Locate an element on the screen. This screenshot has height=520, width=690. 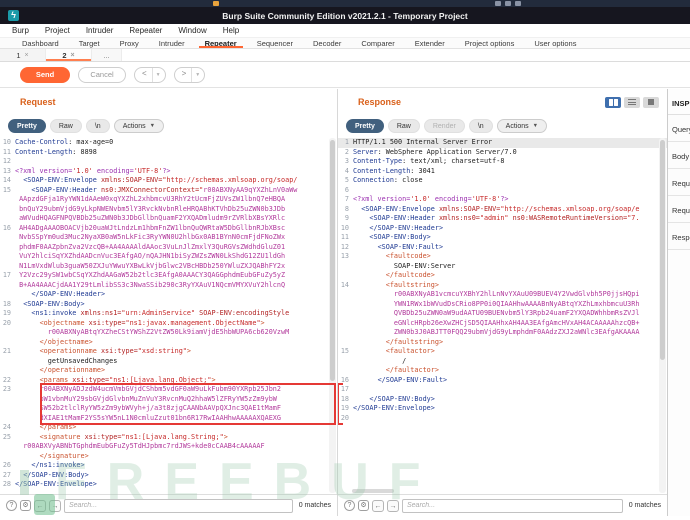
line-content: </SOAP-ENV:Header> is located at coordinates (68, 294).